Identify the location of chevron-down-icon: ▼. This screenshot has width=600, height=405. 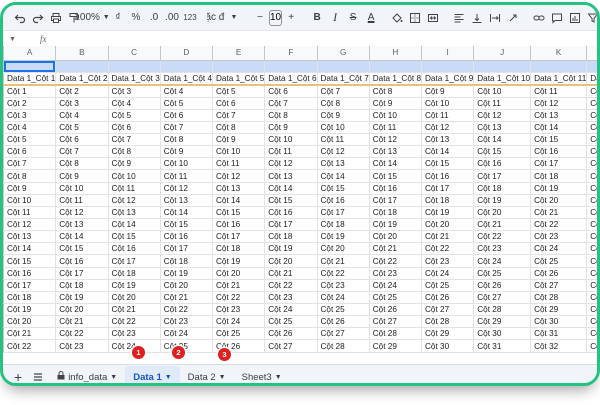
(113, 377).